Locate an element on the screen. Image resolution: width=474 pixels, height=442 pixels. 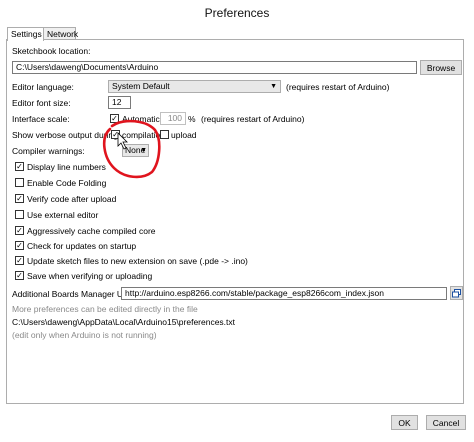
annotation-overlay is located at coordinates (131, 149).